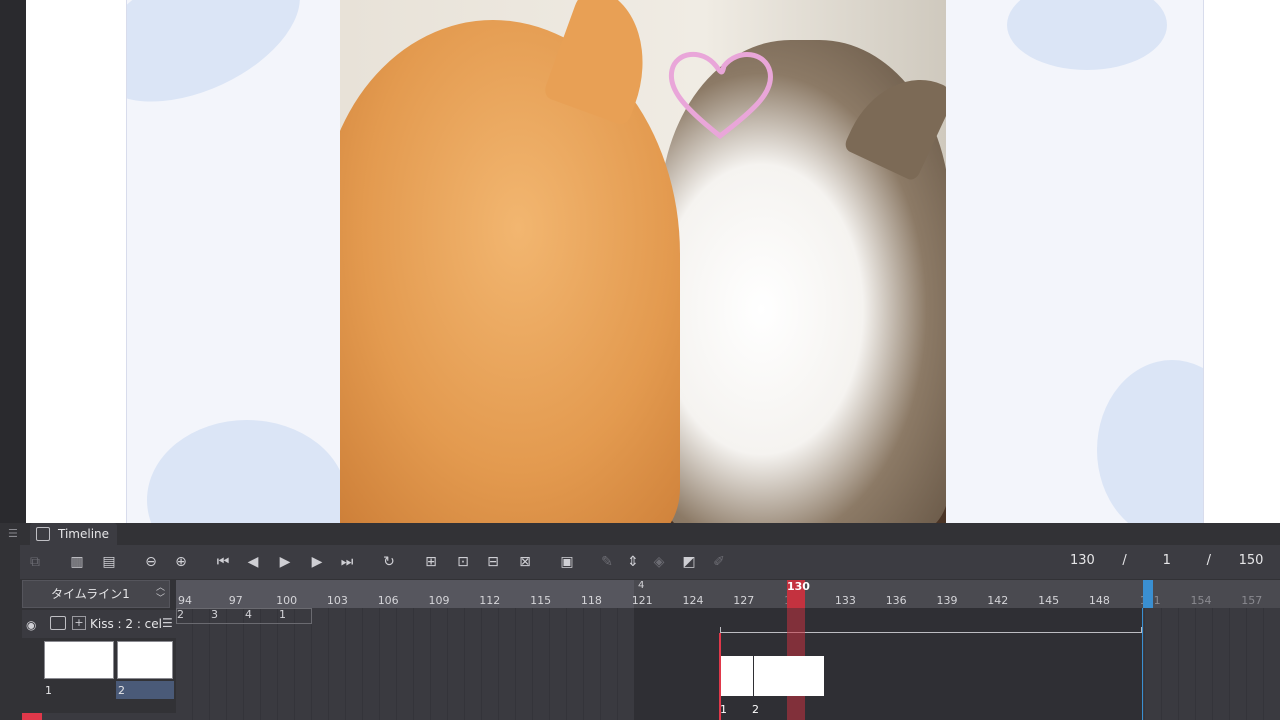 The width and height of the screenshot is (1280, 720). Describe the element at coordinates (567, 562) in the screenshot. I see `onion-skin-icon: ▣` at that location.